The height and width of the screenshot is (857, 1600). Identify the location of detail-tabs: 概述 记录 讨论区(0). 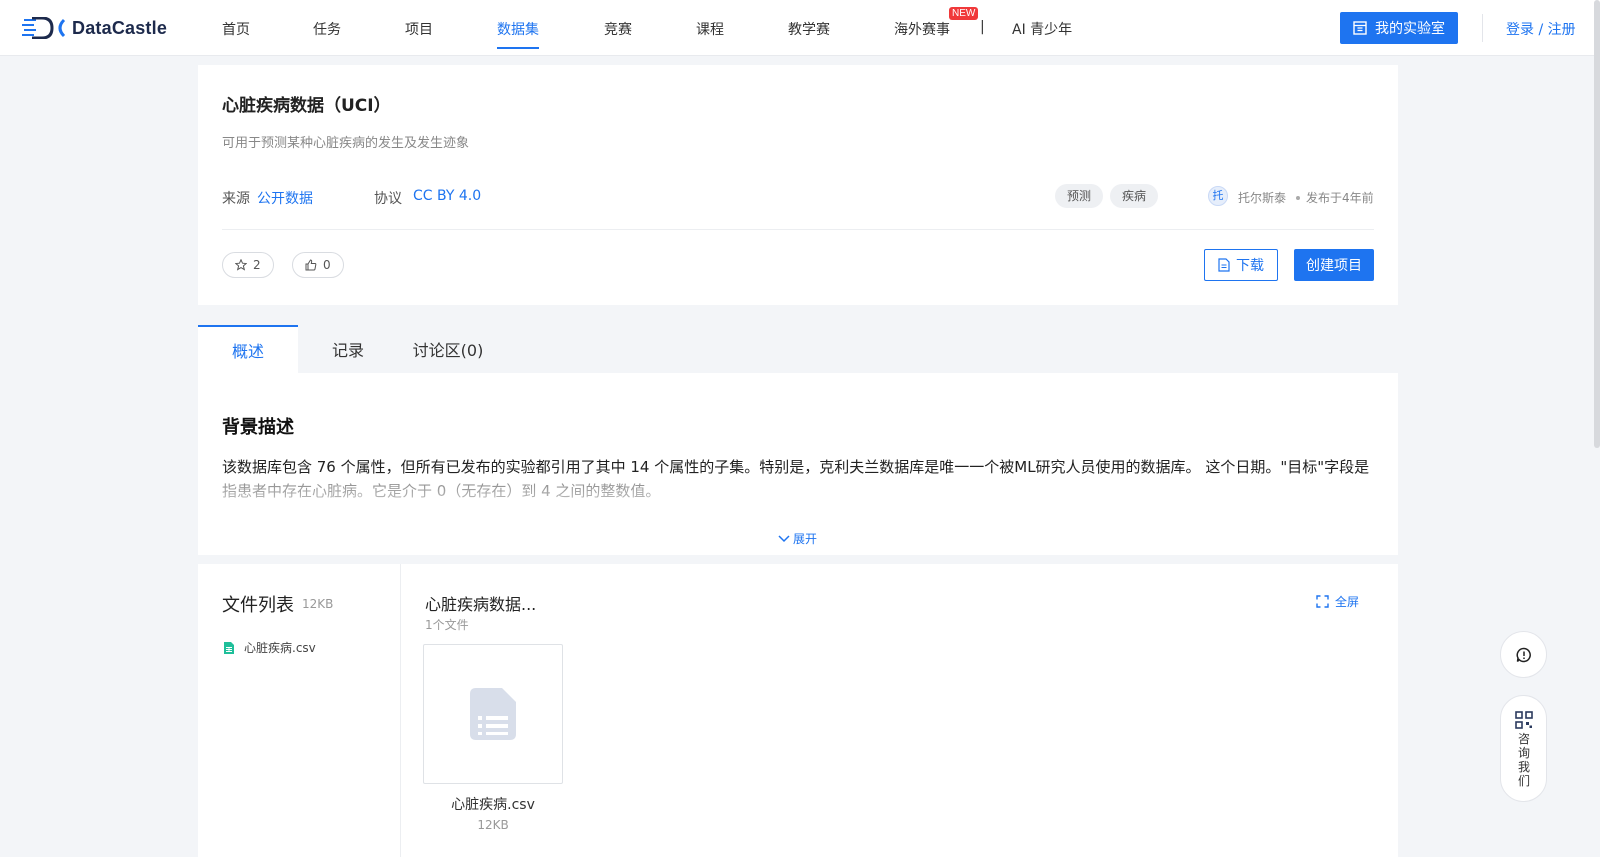
(798, 349).